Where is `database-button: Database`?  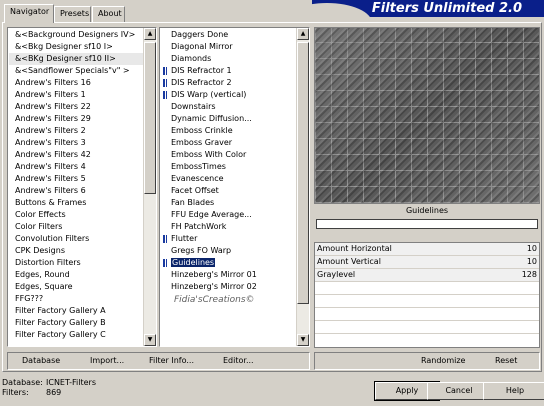 database-button: Database is located at coordinates (41, 361).